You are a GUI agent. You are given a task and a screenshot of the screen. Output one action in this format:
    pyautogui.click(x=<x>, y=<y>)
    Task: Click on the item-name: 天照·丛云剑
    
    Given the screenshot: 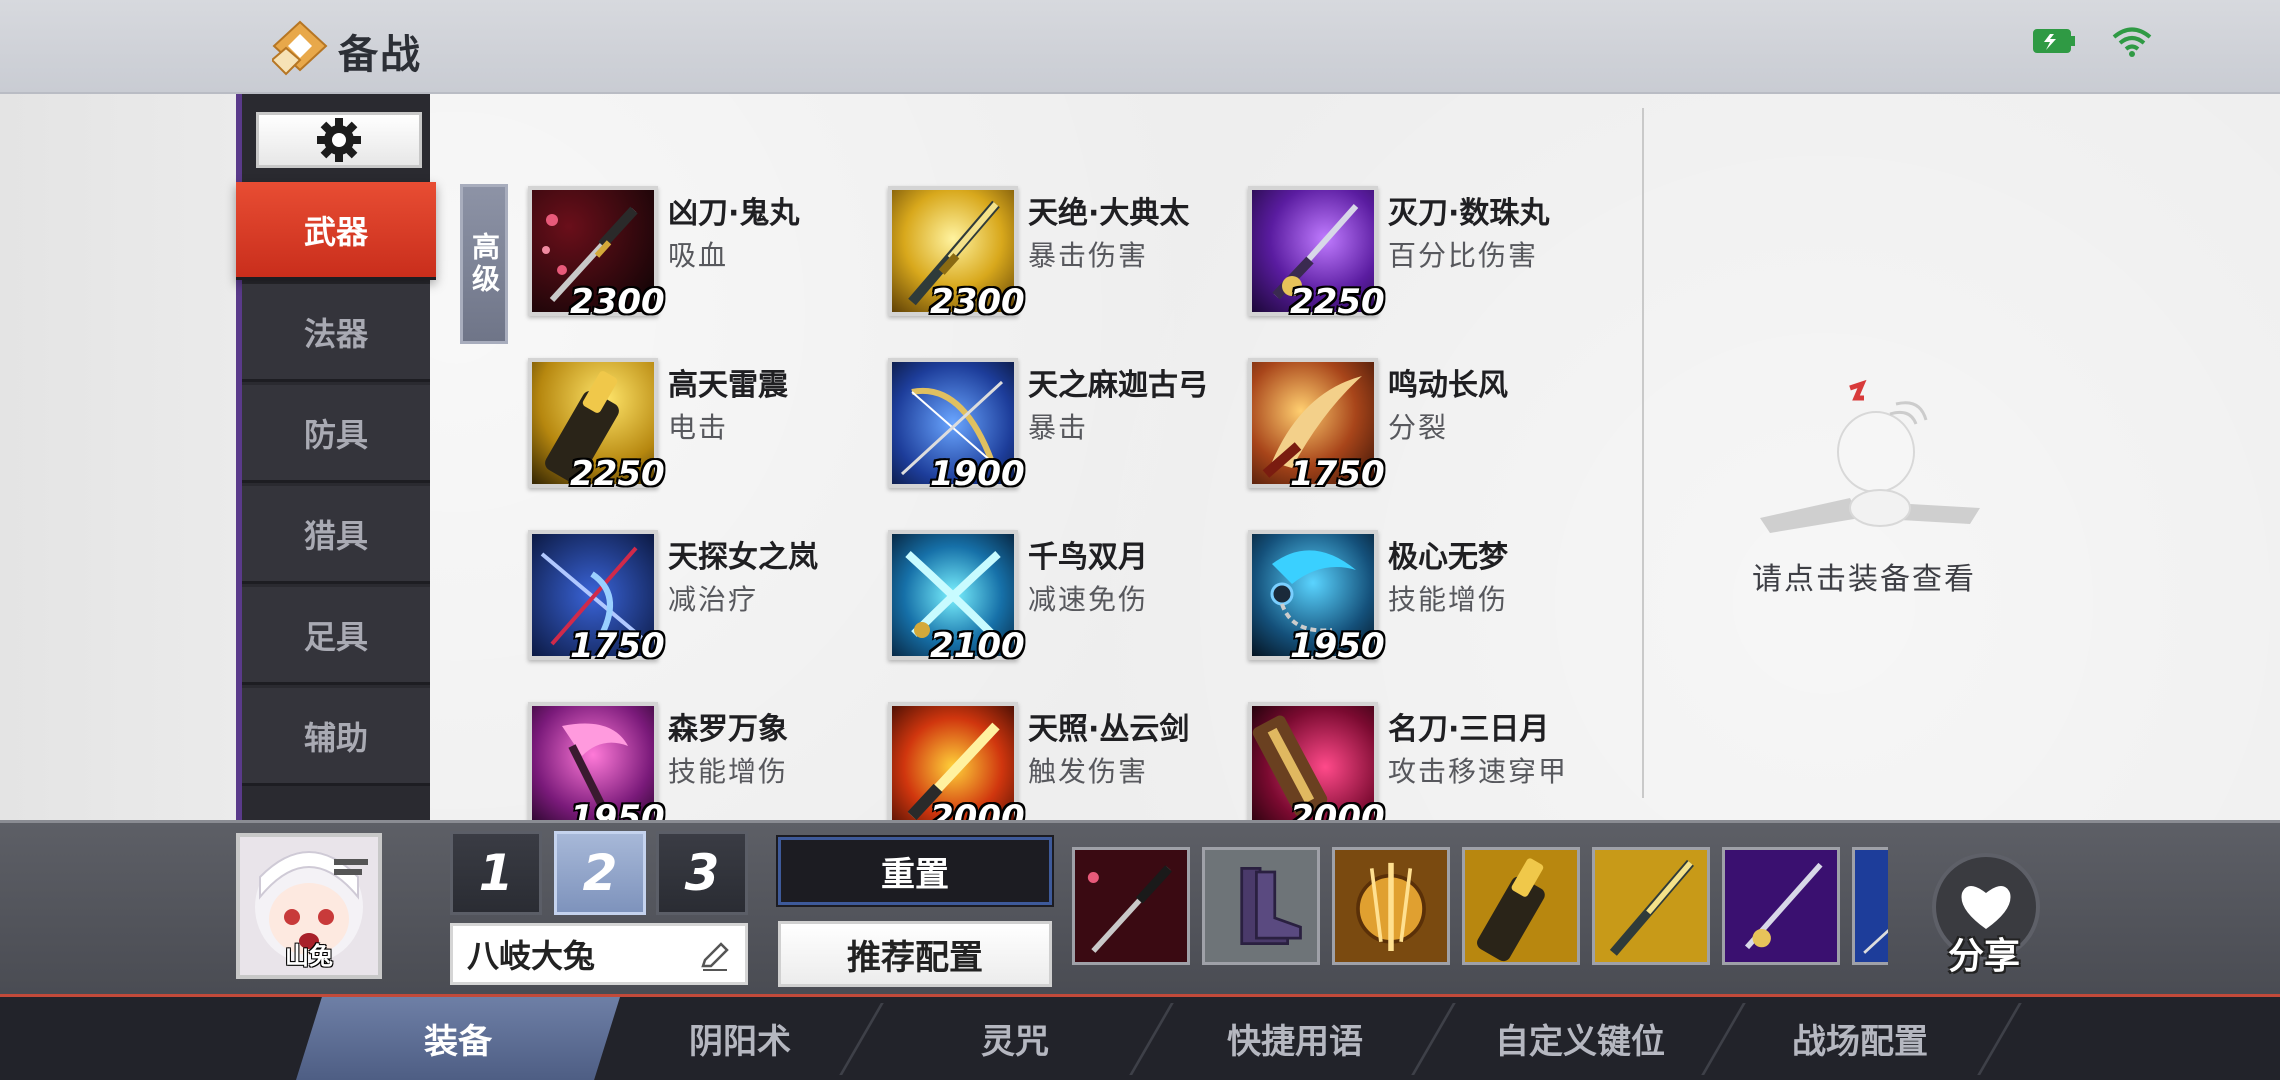 What is the action you would take?
    pyautogui.click(x=1109, y=729)
    